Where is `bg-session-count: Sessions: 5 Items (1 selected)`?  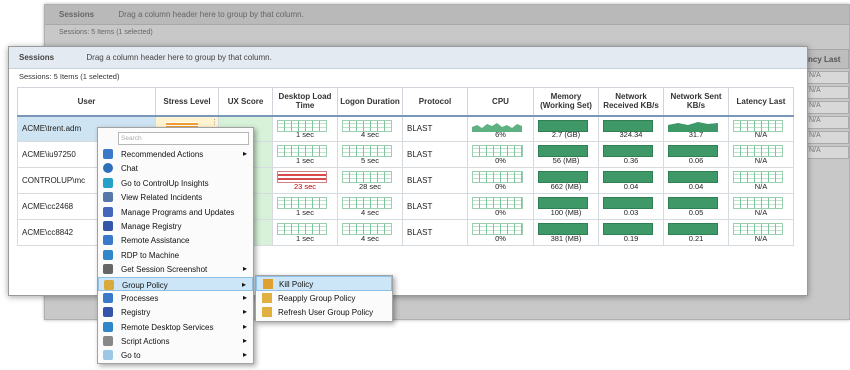 bg-session-count: Sessions: 5 Items (1 selected) is located at coordinates (106, 32).